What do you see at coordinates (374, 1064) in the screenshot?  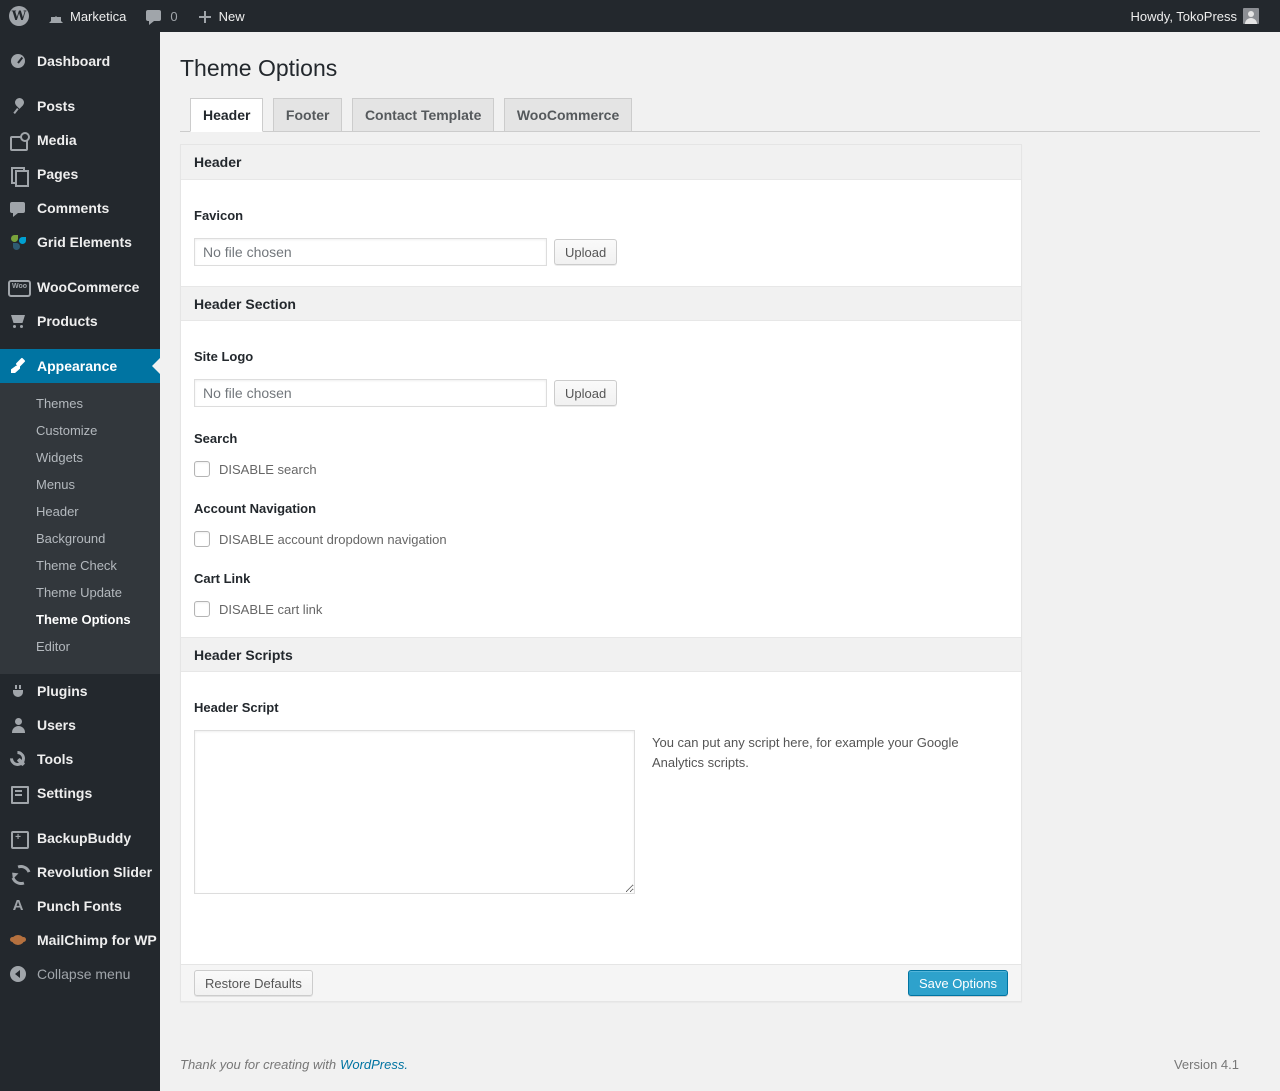 I see `wordpress-link: WordPress.` at bounding box center [374, 1064].